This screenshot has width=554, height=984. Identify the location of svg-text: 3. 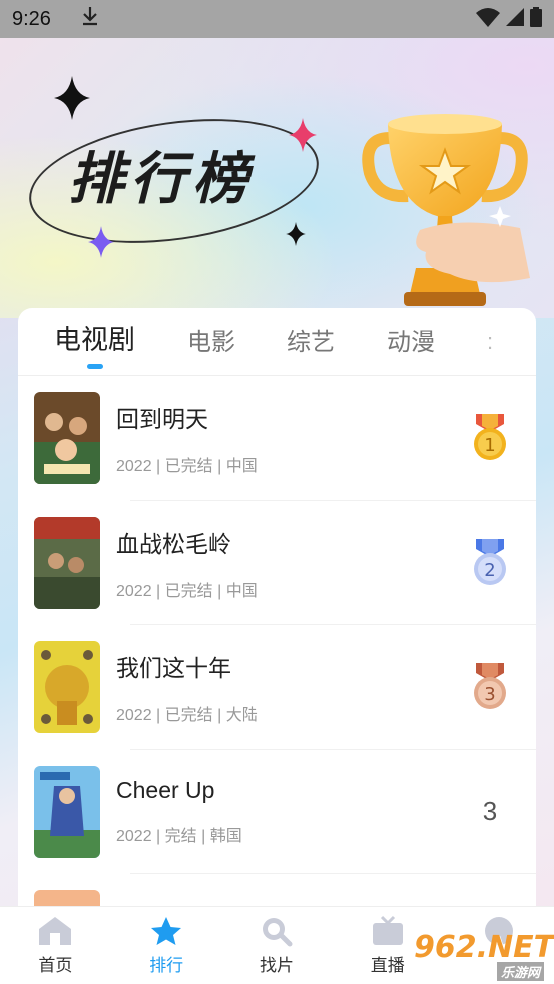
(489, 694).